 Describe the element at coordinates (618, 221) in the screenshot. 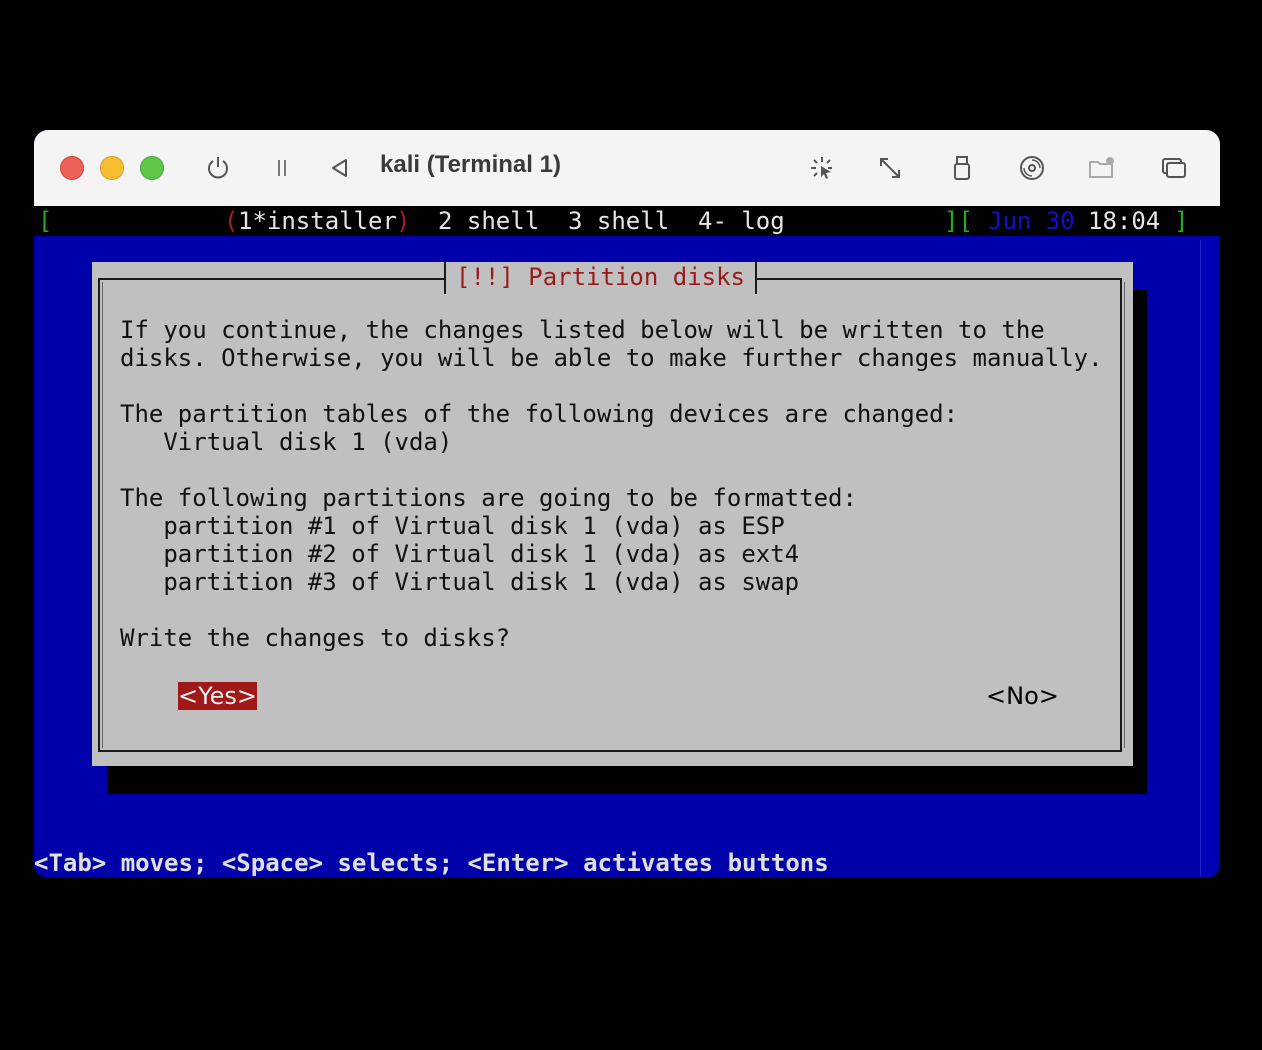

I see `status-window-3: 3 shell` at that location.